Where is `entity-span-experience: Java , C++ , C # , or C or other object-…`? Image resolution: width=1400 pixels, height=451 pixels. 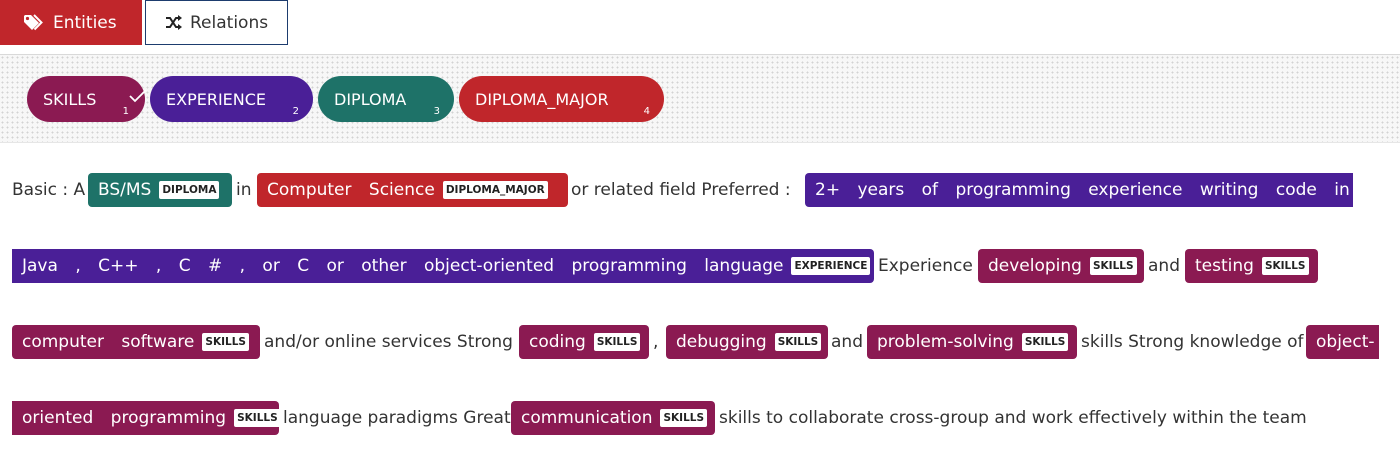 entity-span-experience: Java , C++ , C # , or C or other object-… is located at coordinates (443, 266).